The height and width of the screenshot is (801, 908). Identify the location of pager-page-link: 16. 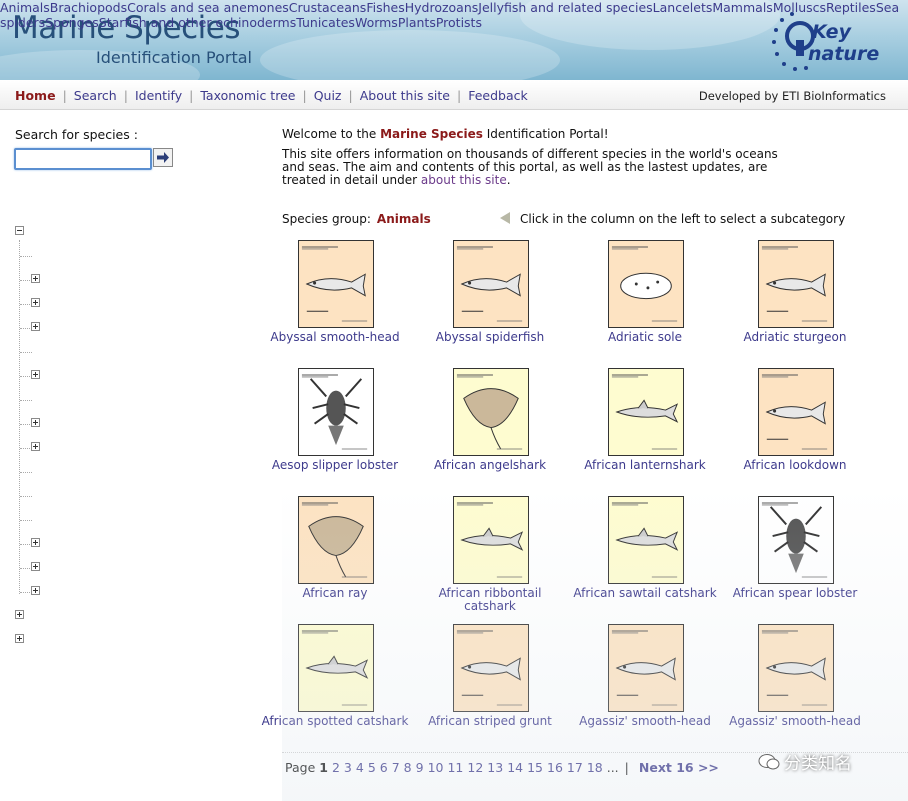
(555, 767).